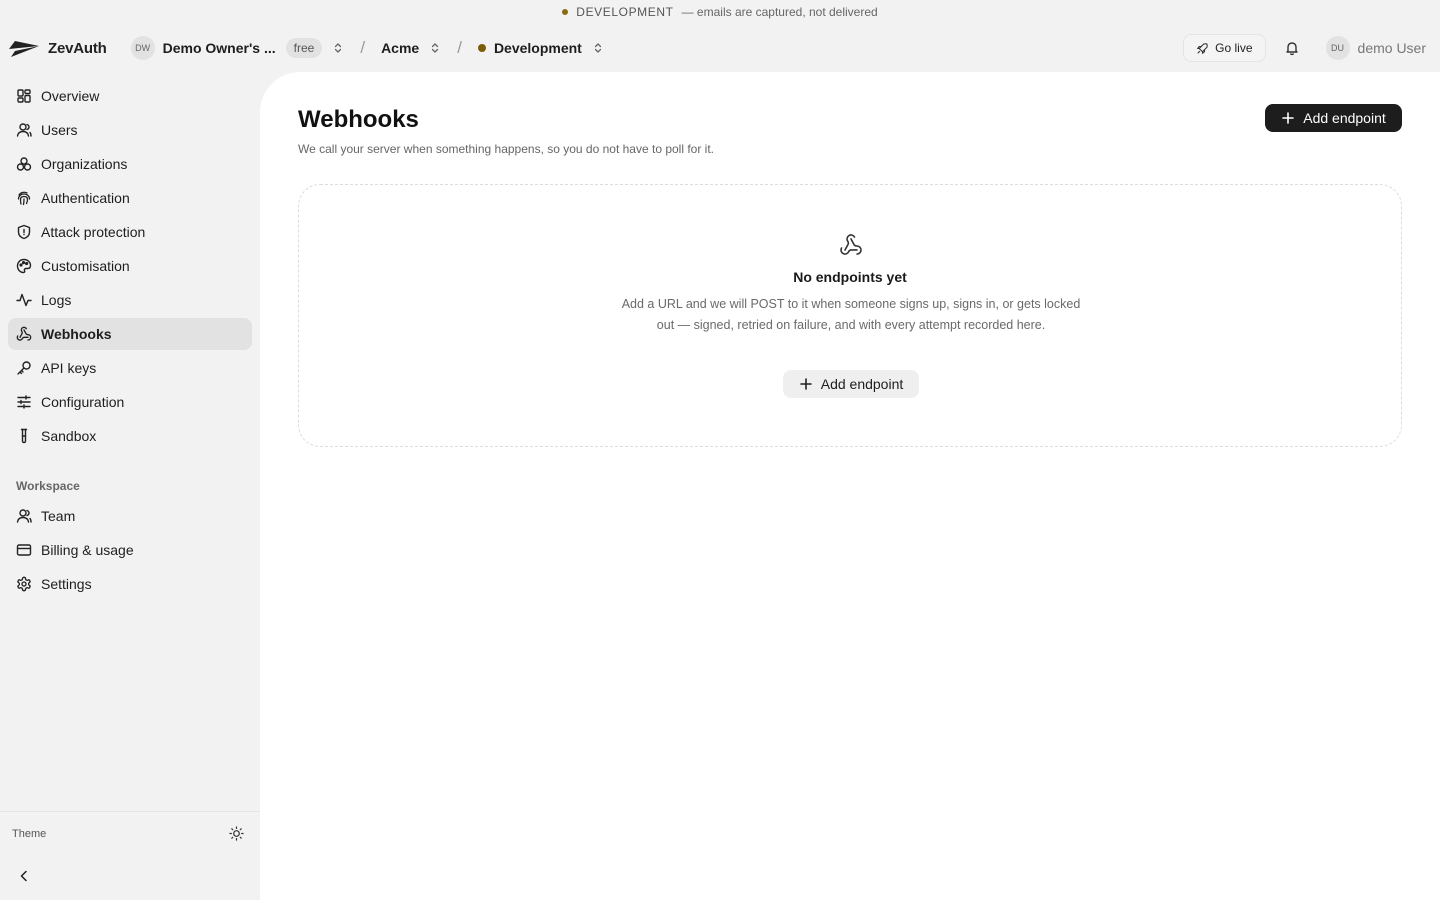 The image size is (1440, 900). What do you see at coordinates (58, 516) in the screenshot?
I see `sidebar-item-label: Team` at bounding box center [58, 516].